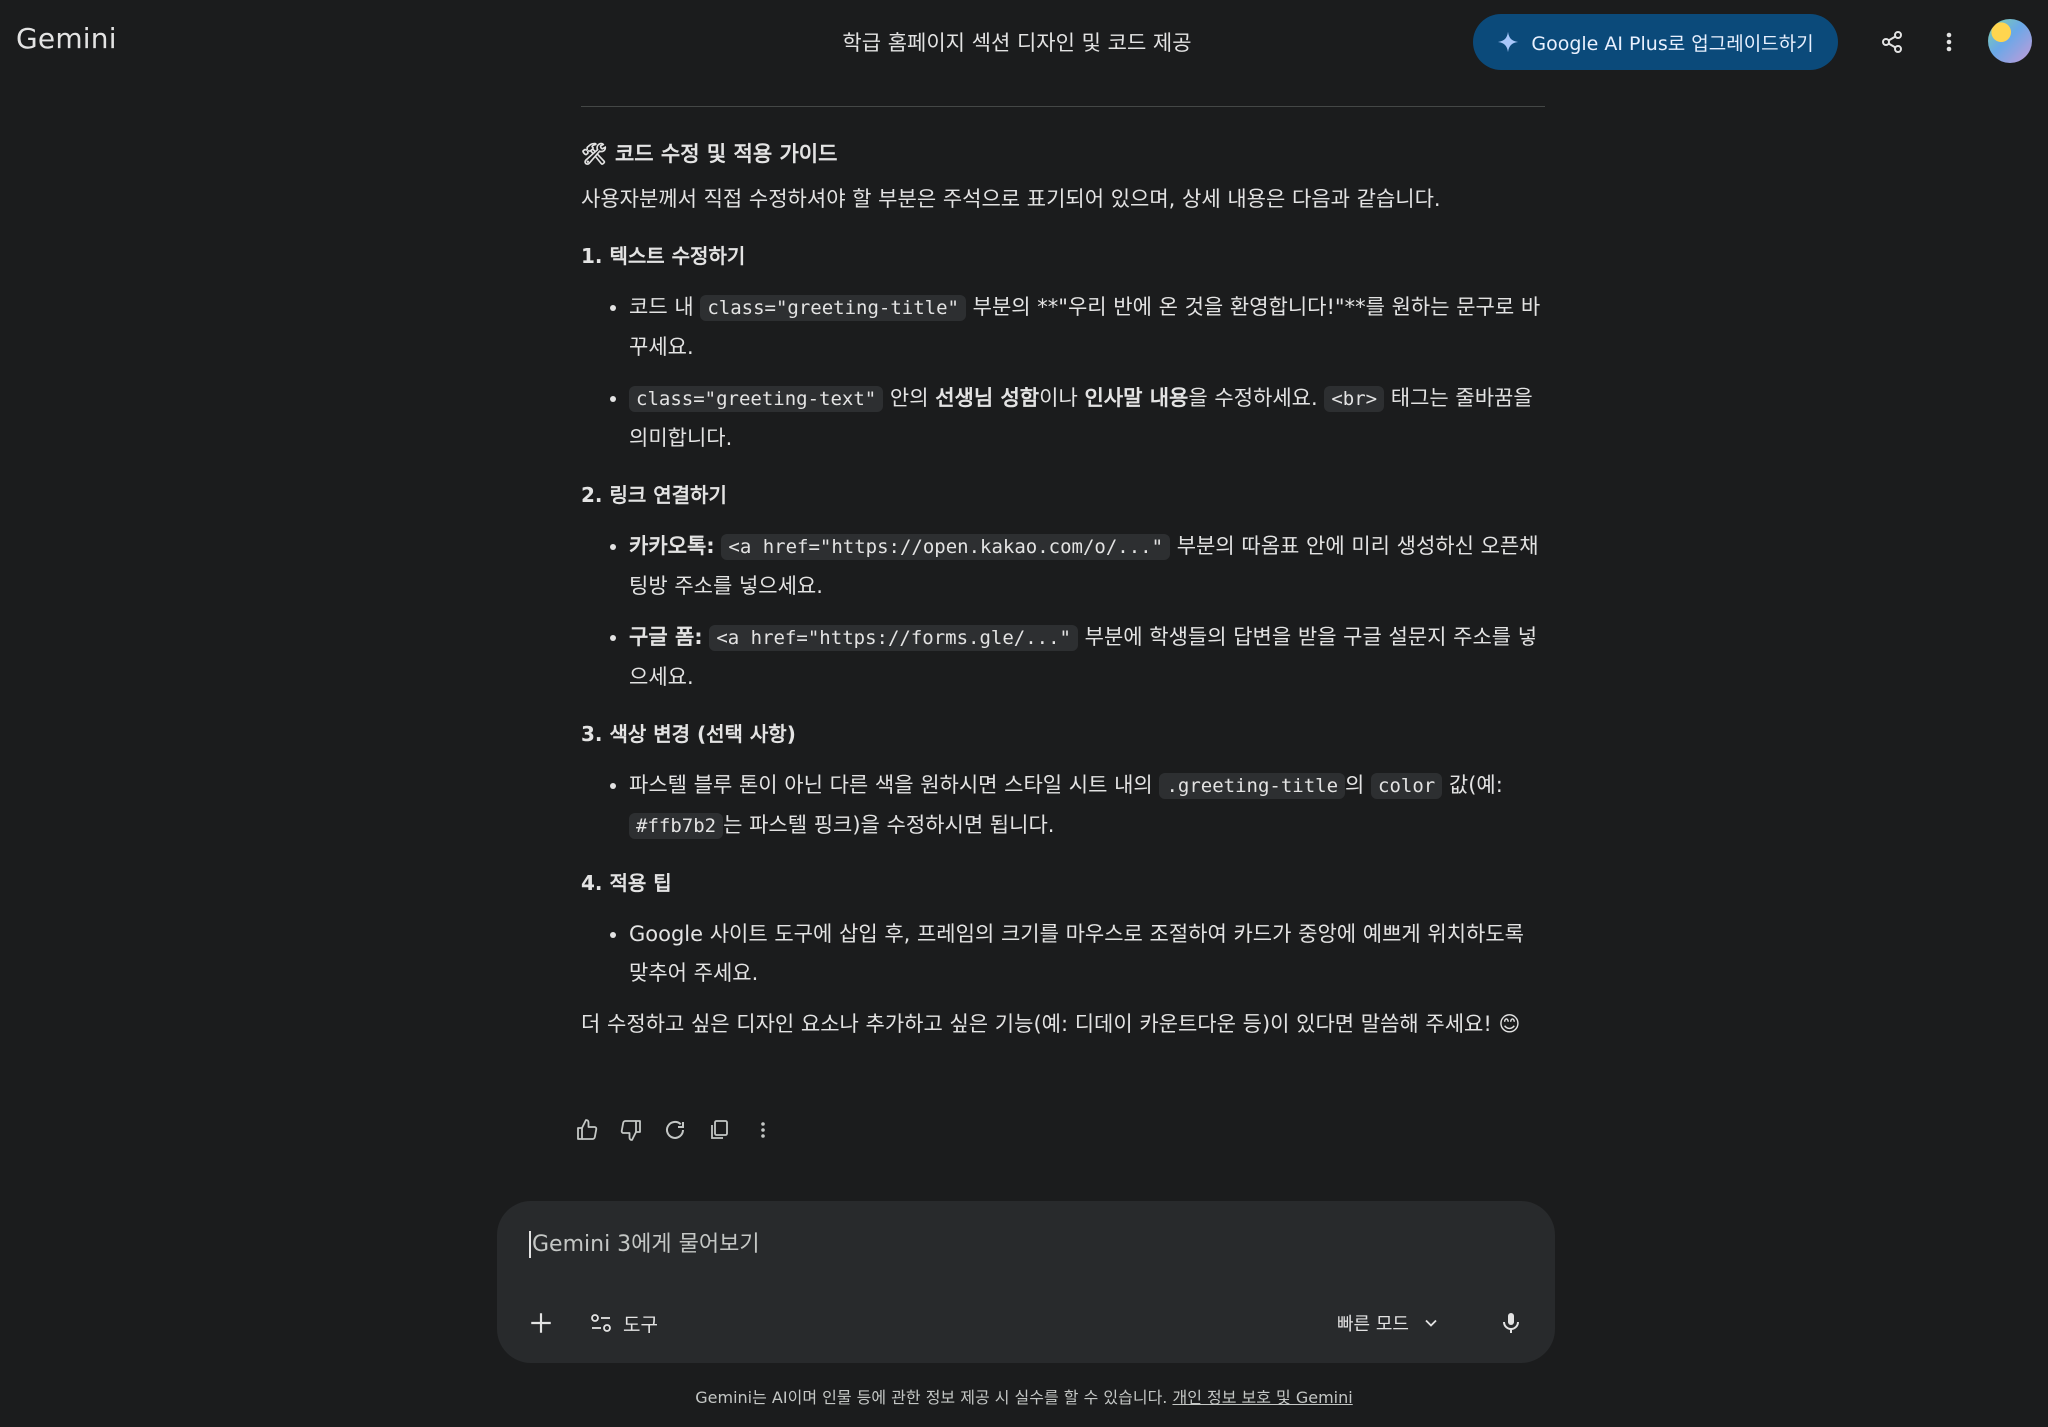 The width and height of the screenshot is (2048, 1427). What do you see at coordinates (1062, 398) in the screenshot?
I see `text: 이나` at bounding box center [1062, 398].